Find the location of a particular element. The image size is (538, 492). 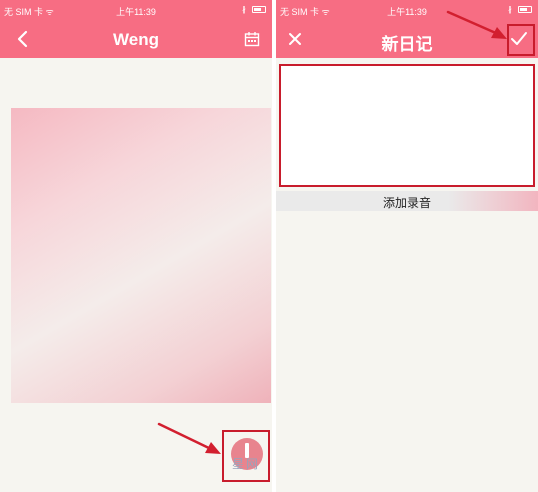

nav-bar: 新日记 is located at coordinates (407, 39).